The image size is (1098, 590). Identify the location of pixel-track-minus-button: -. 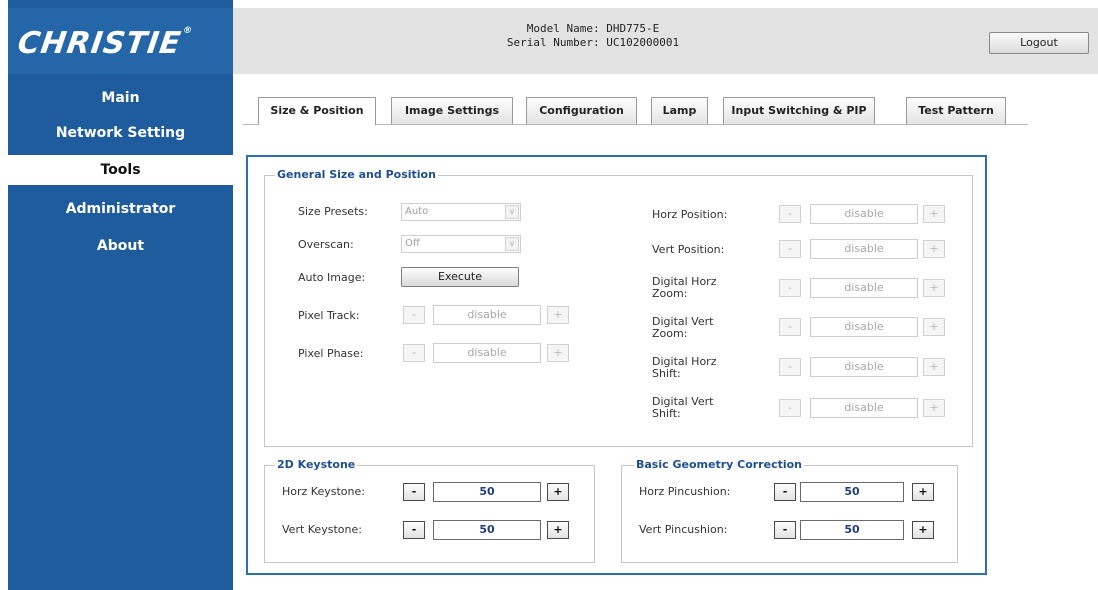
(414, 315).